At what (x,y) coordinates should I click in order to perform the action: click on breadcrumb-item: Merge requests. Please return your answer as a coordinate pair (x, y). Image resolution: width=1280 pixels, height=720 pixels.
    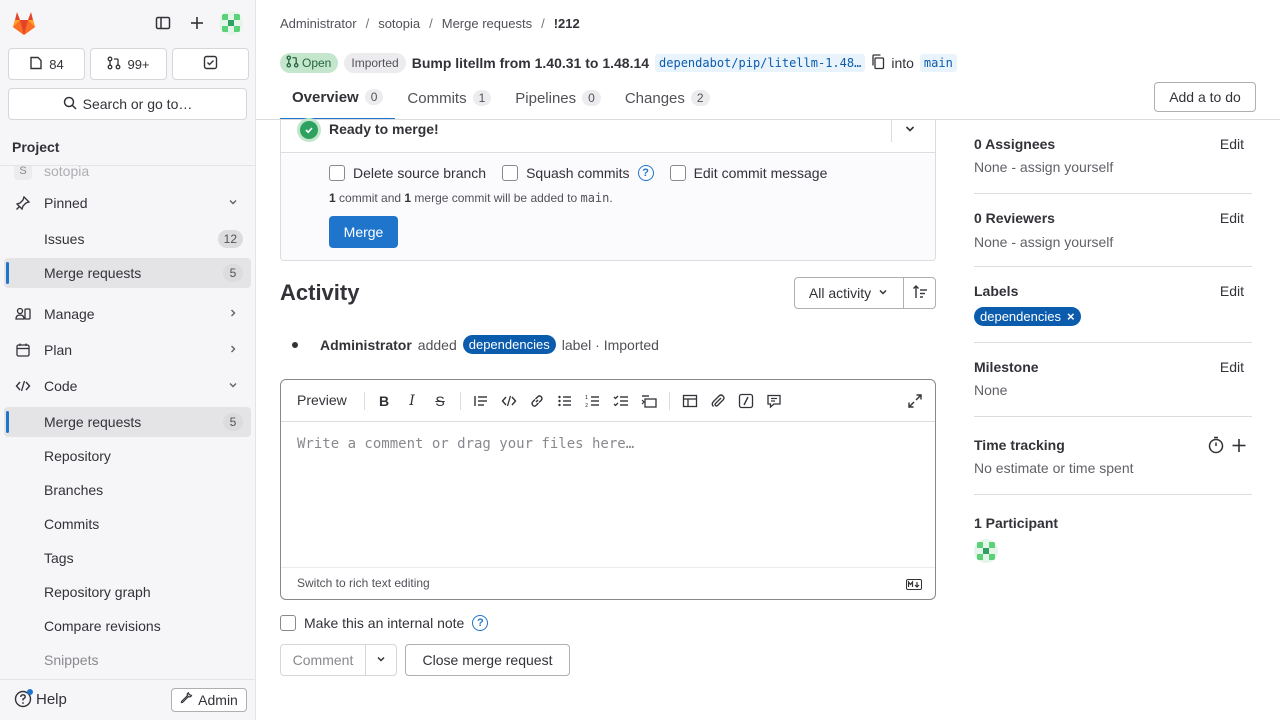
    Looking at the image, I should click on (487, 23).